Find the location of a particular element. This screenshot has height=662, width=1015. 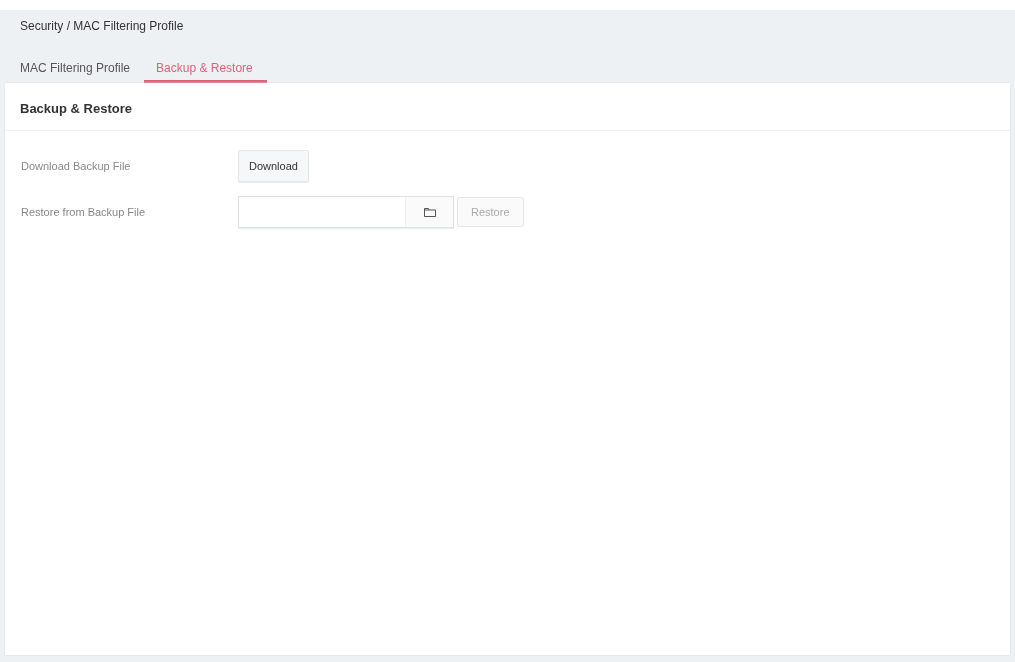

download-button: Download is located at coordinates (273, 166).